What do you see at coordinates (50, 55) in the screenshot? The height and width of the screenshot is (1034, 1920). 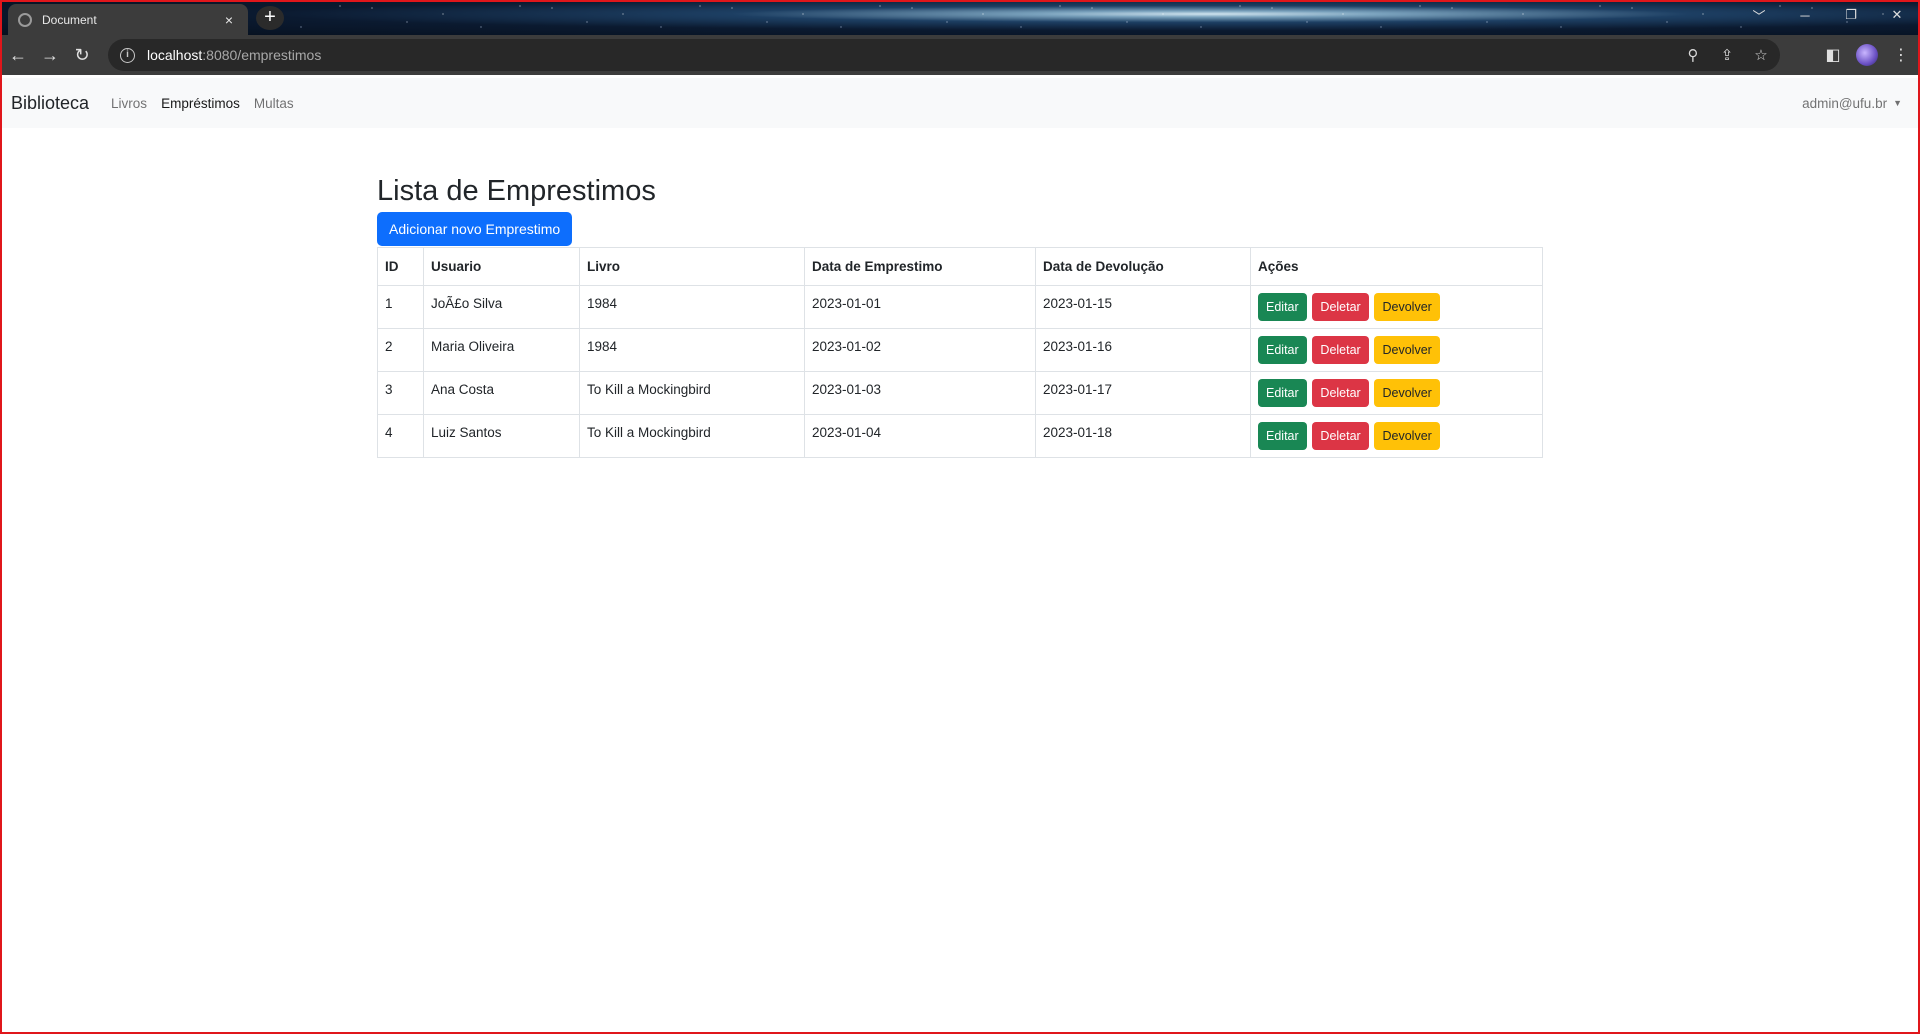 I see `forward-arrow-icon: →` at bounding box center [50, 55].